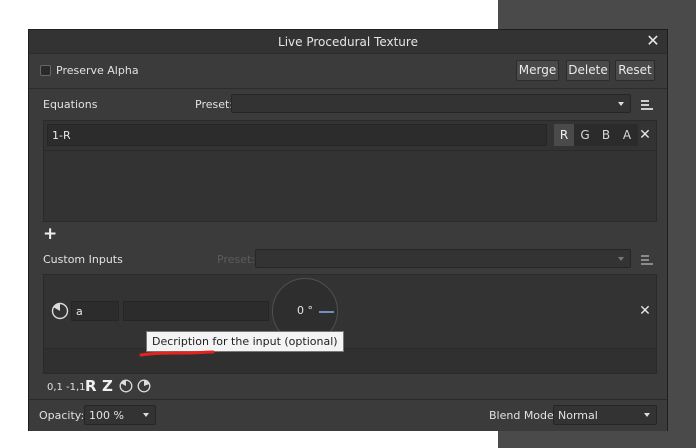  What do you see at coordinates (585, 135) in the screenshot?
I see `channel-g-button: G` at bounding box center [585, 135].